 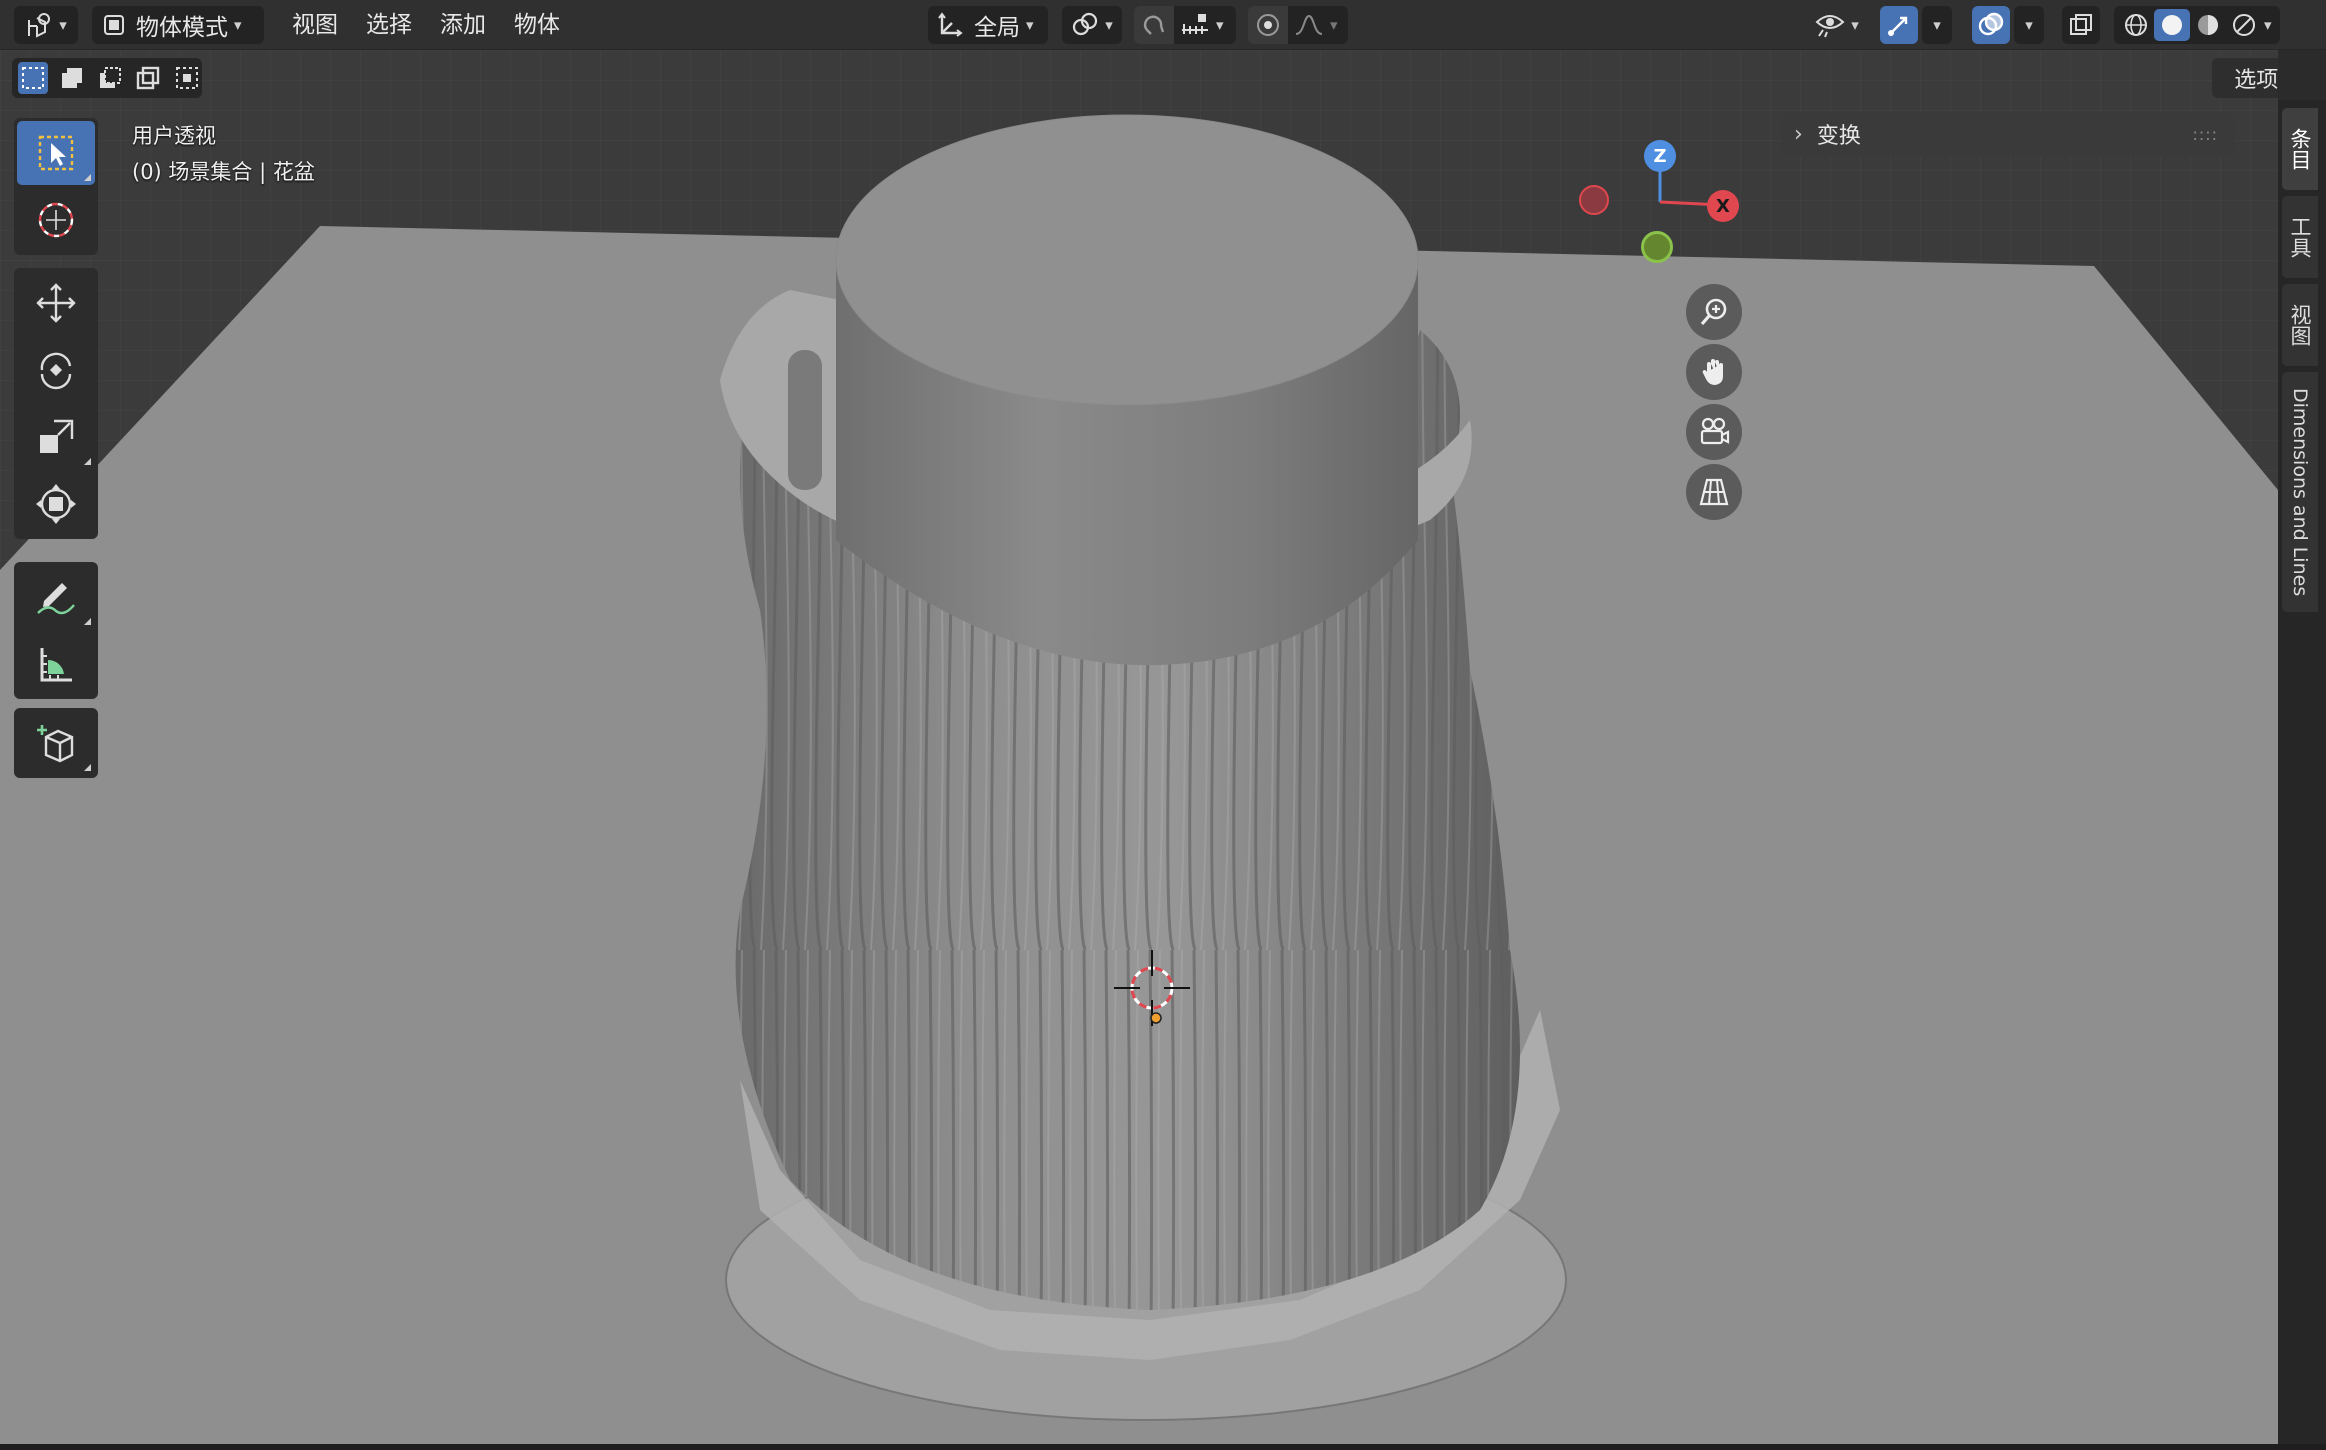 I want to click on select-invert-icon, so click(x=148, y=78).